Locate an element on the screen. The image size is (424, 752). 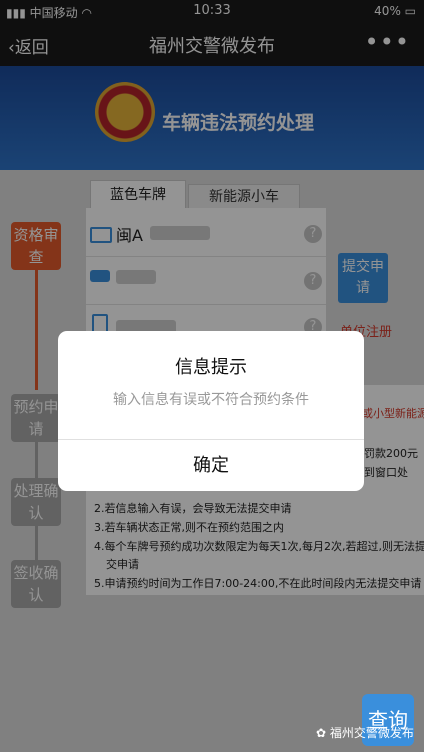
dialog-title: 信息提示 is located at coordinates (211, 367).